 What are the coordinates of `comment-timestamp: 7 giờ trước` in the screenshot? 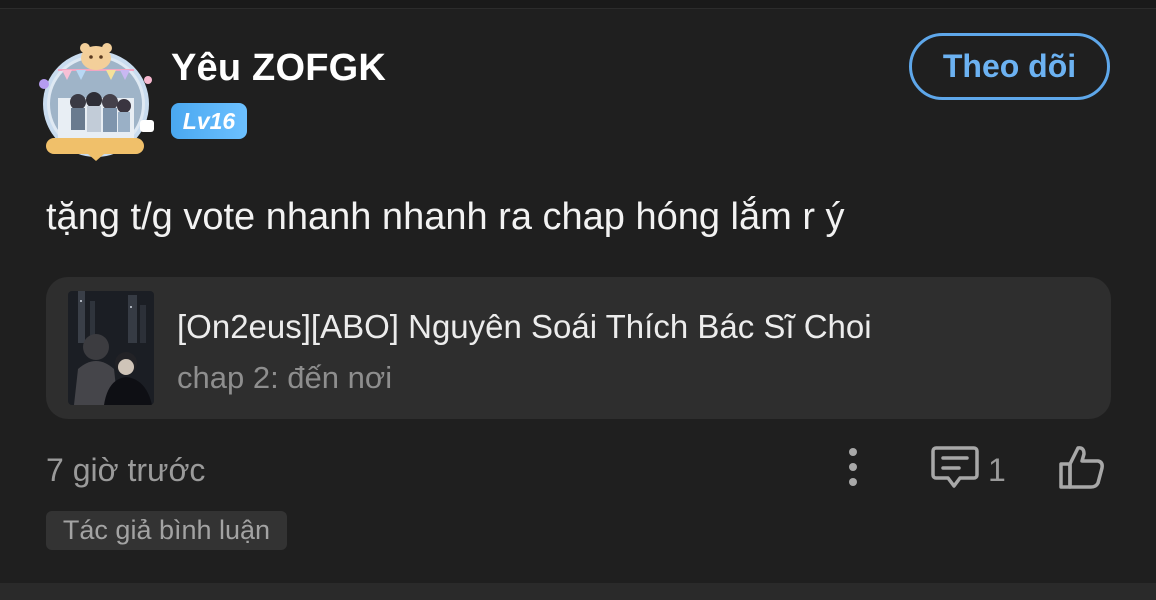 It's located at (126, 470).